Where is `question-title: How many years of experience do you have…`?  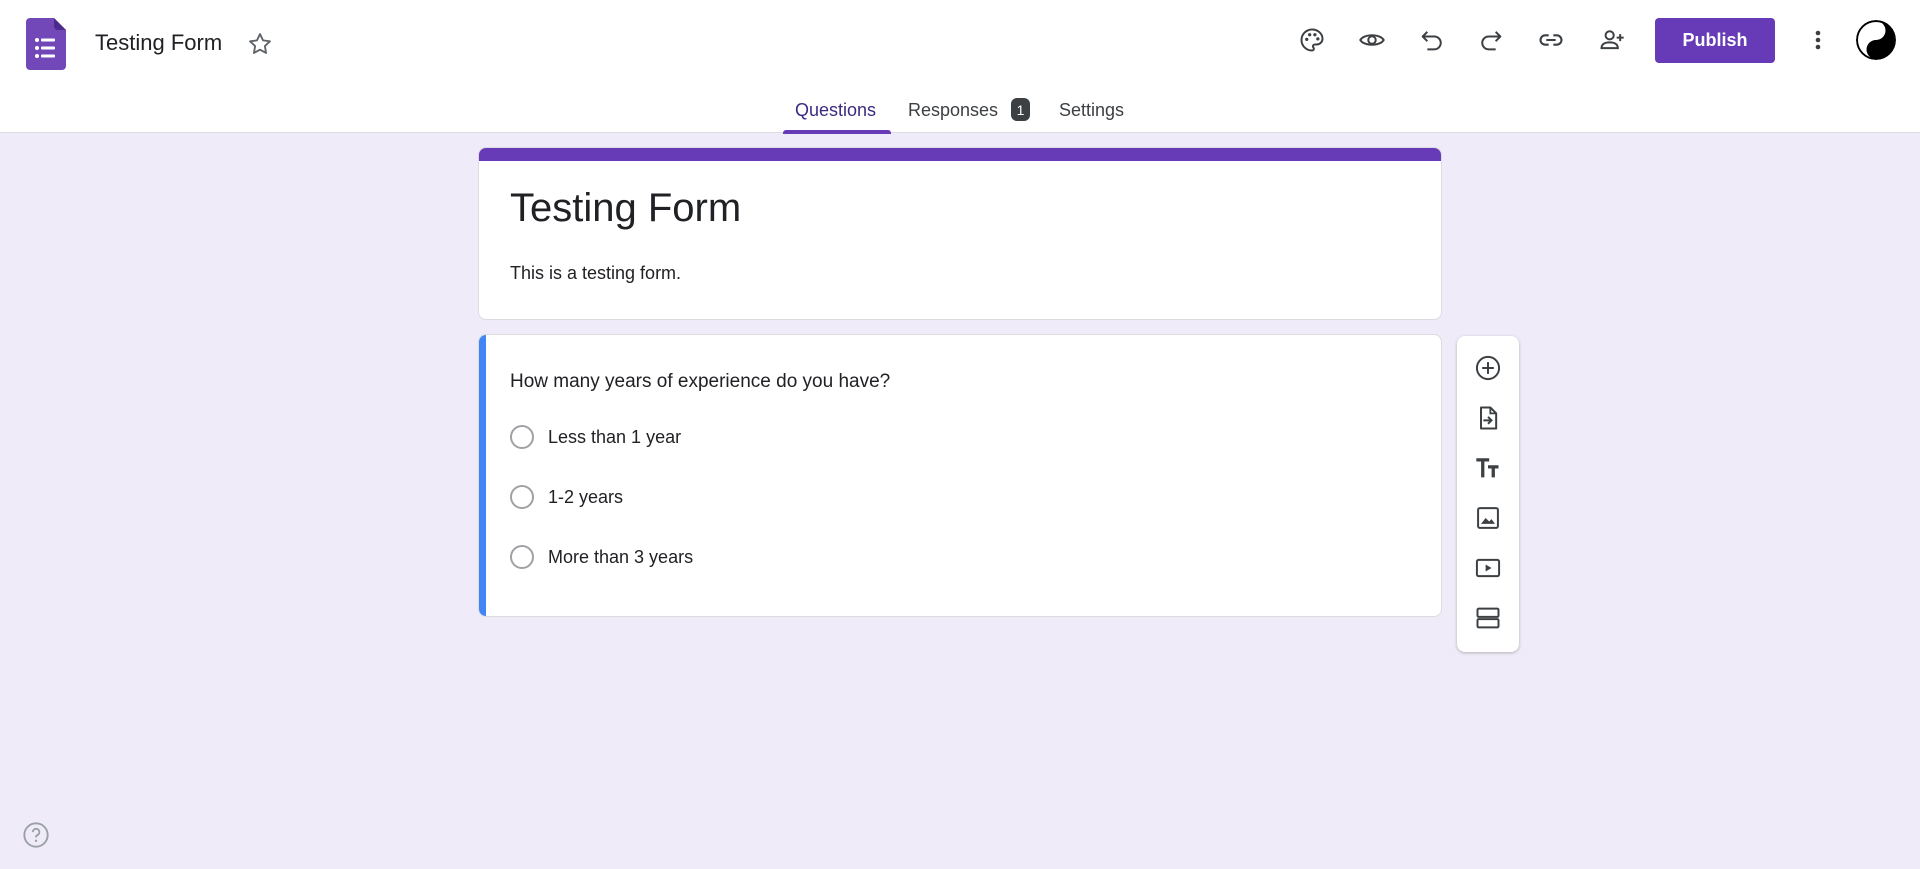
question-title: How many years of experience do you have… is located at coordinates (700, 382).